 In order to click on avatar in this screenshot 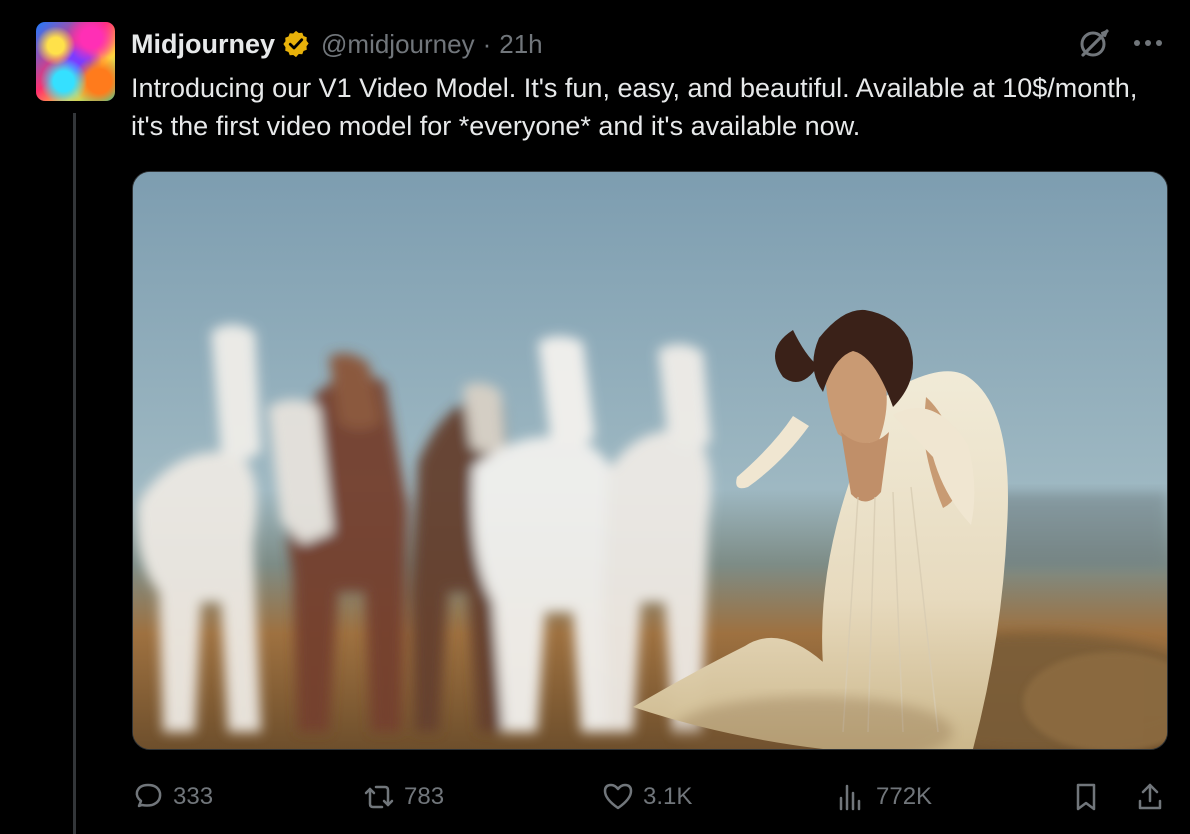, I will do `click(75, 61)`.